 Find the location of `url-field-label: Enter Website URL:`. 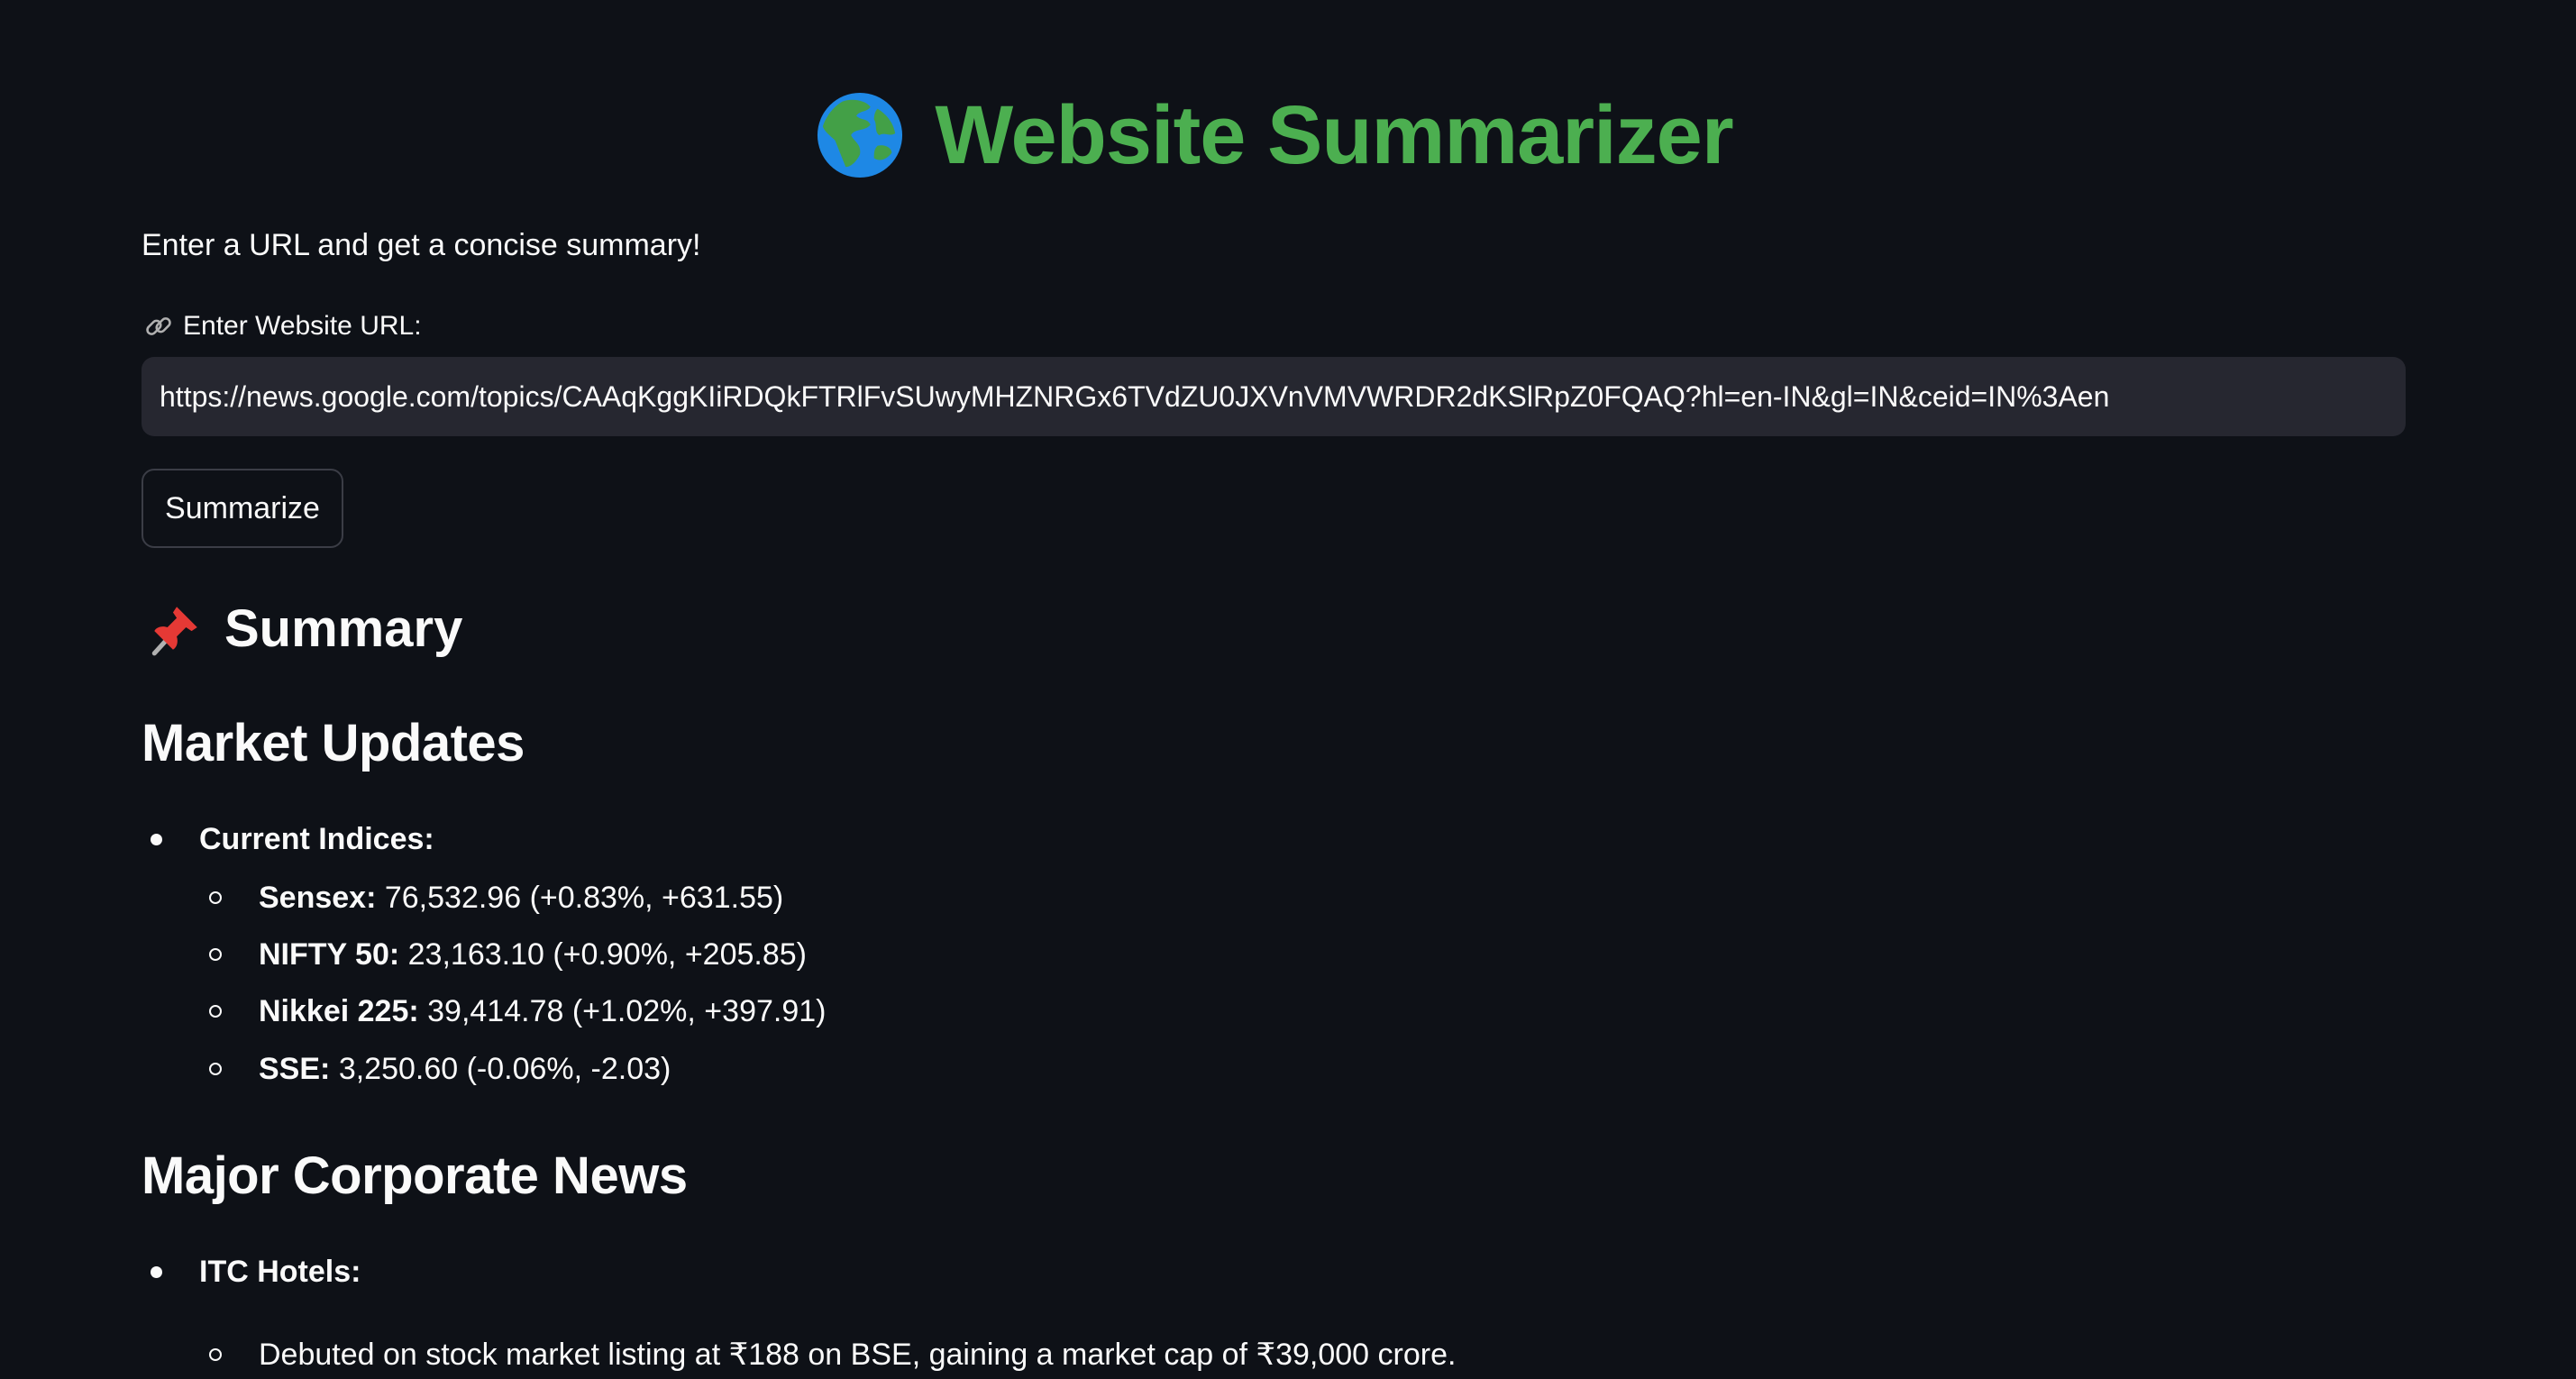

url-field-label: Enter Website URL: is located at coordinates (282, 326).